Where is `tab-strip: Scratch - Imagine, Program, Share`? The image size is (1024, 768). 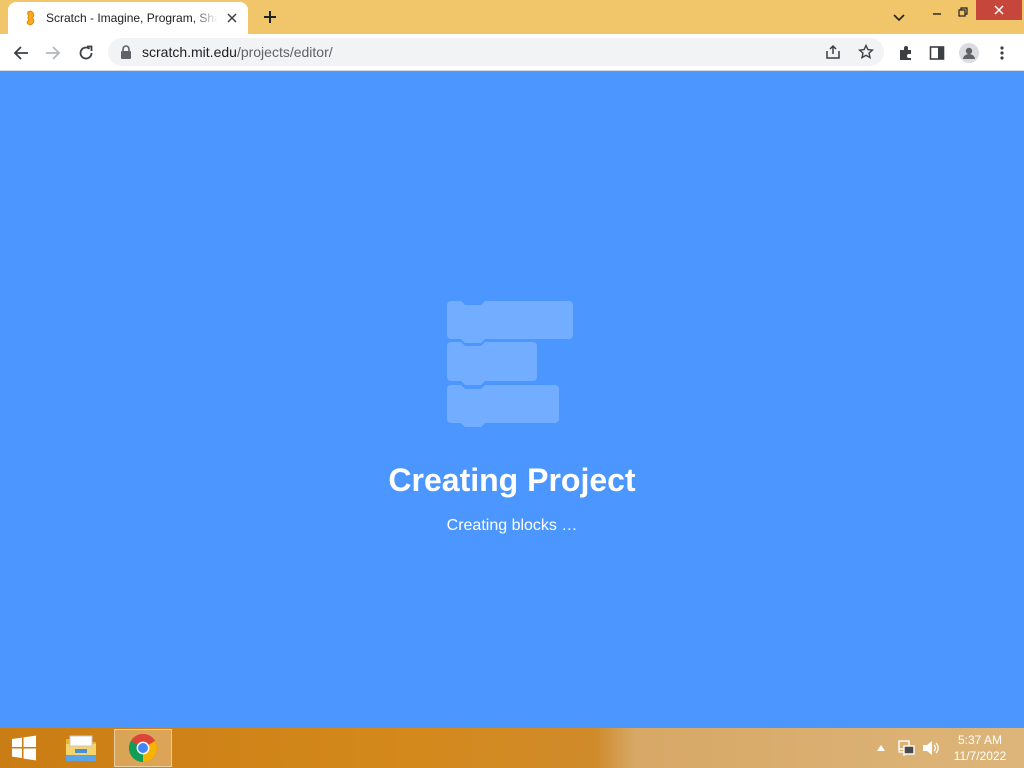
tab-strip: Scratch - Imagine, Program, Share is located at coordinates (512, 17).